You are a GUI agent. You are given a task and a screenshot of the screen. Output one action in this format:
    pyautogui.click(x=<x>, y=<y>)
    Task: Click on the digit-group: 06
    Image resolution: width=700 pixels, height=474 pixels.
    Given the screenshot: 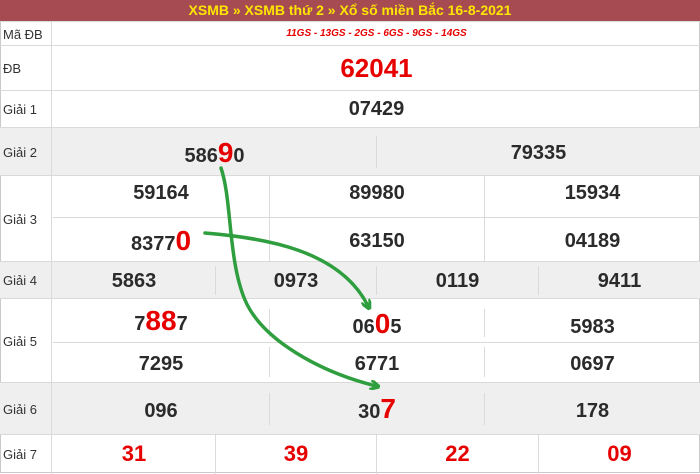 What is the action you would take?
    pyautogui.click(x=363, y=327)
    